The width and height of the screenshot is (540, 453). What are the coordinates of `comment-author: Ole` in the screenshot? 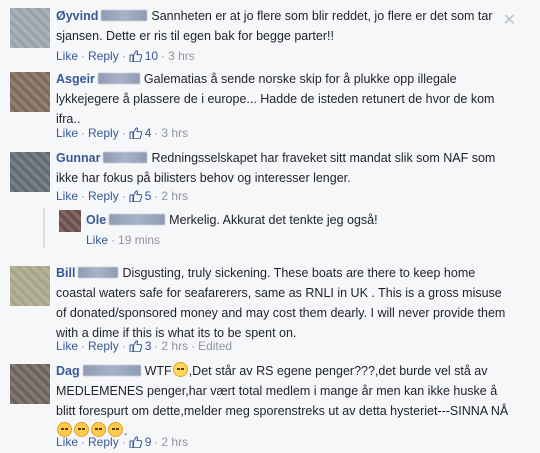 It's located at (96, 220).